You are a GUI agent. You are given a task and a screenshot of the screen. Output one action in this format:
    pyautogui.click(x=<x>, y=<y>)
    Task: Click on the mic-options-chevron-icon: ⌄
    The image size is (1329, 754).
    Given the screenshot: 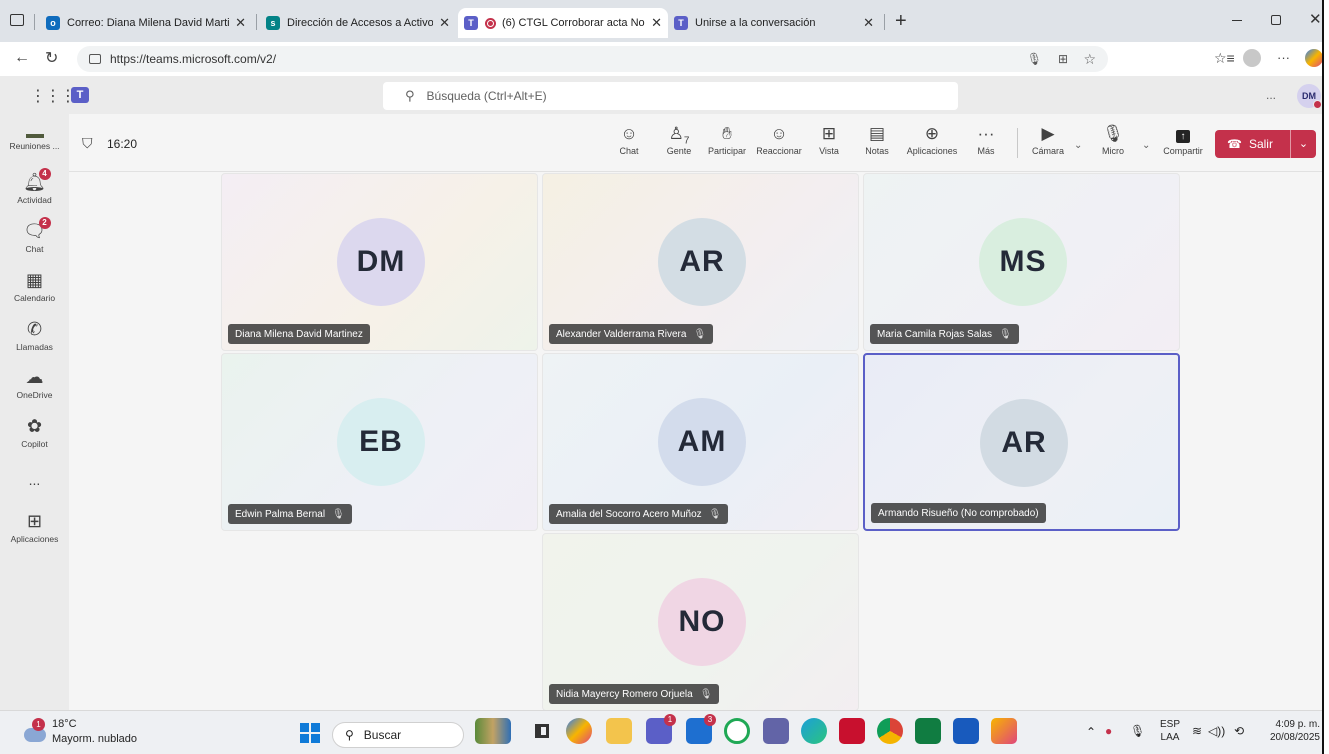 What is the action you would take?
    pyautogui.click(x=1146, y=145)
    